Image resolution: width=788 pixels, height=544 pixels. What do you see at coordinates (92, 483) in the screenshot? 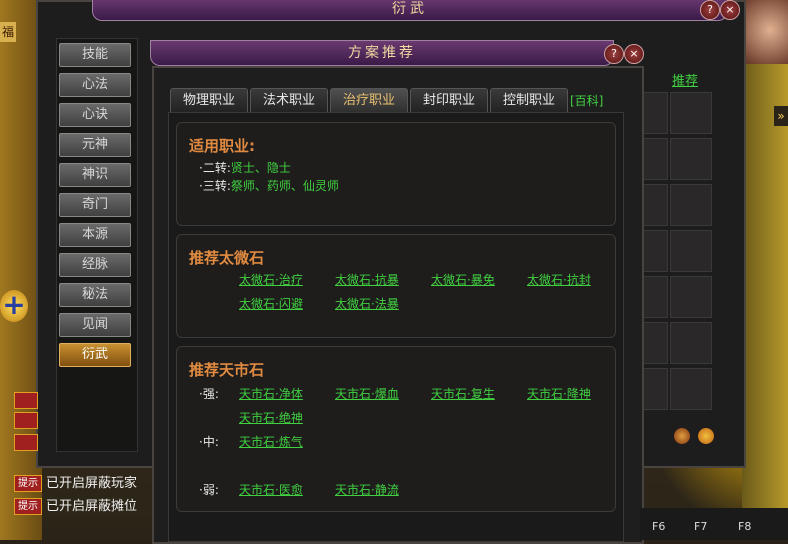
I see `chat-text: 已开启屏蔽玩家` at bounding box center [92, 483].